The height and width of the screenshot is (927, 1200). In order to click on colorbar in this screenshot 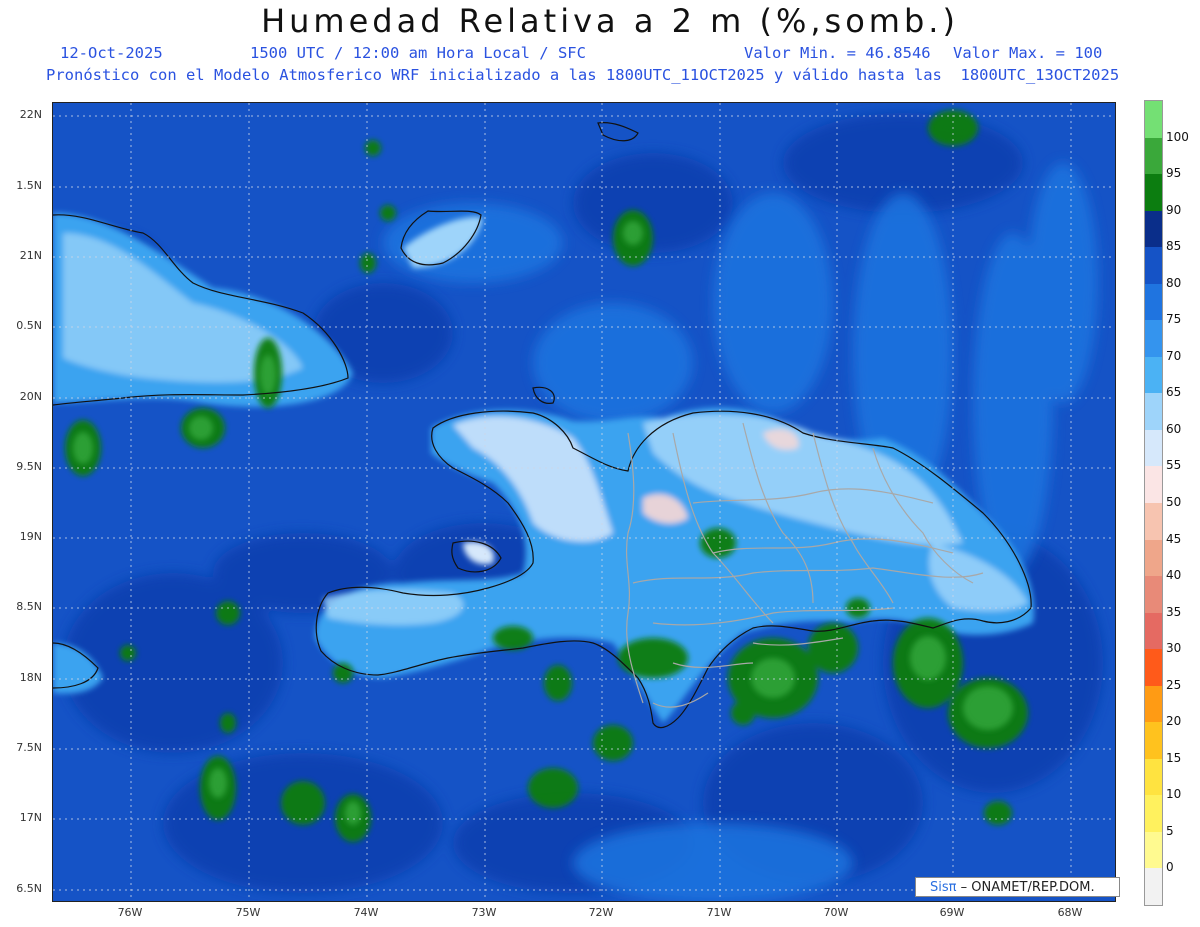, I will do `click(1153, 503)`.